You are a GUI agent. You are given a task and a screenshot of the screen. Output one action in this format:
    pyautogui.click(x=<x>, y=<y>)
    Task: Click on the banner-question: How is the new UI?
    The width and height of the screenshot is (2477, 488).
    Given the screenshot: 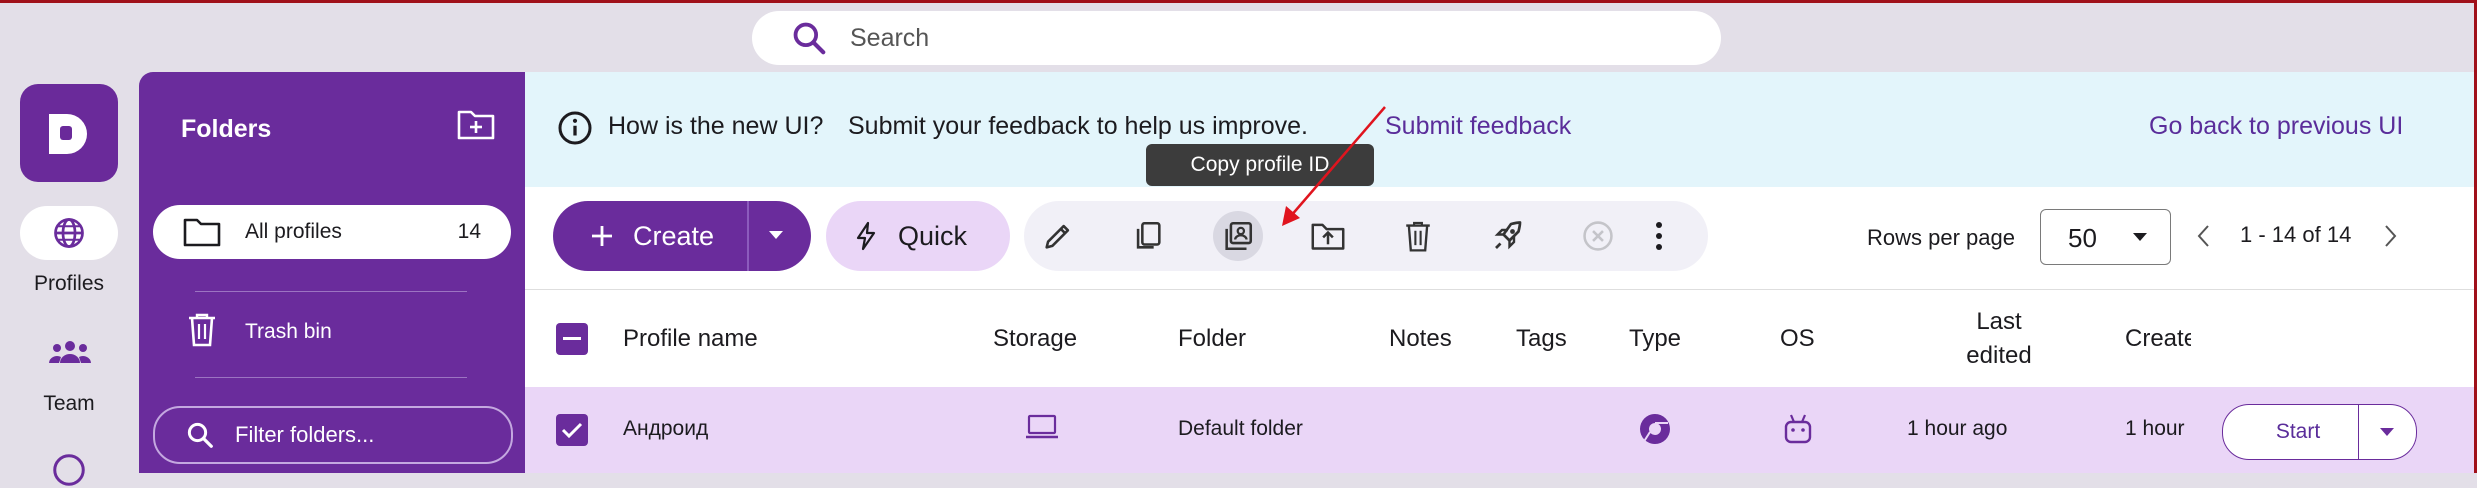 What is the action you would take?
    pyautogui.click(x=716, y=126)
    